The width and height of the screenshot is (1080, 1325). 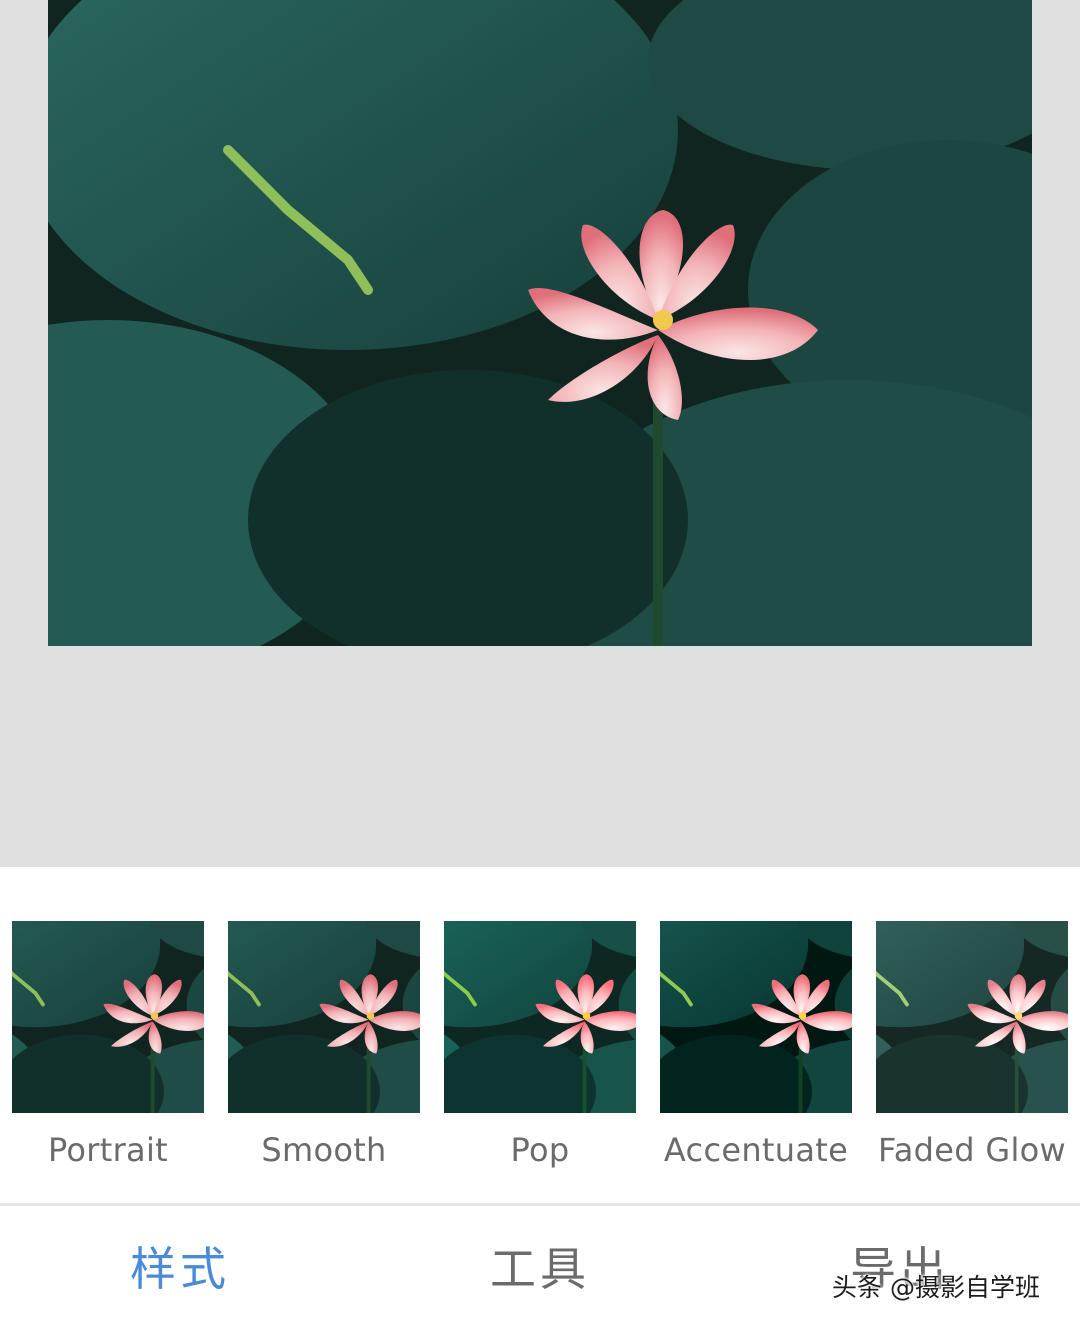 I want to click on style-accentuate: Accentuate, so click(x=756, y=1045).